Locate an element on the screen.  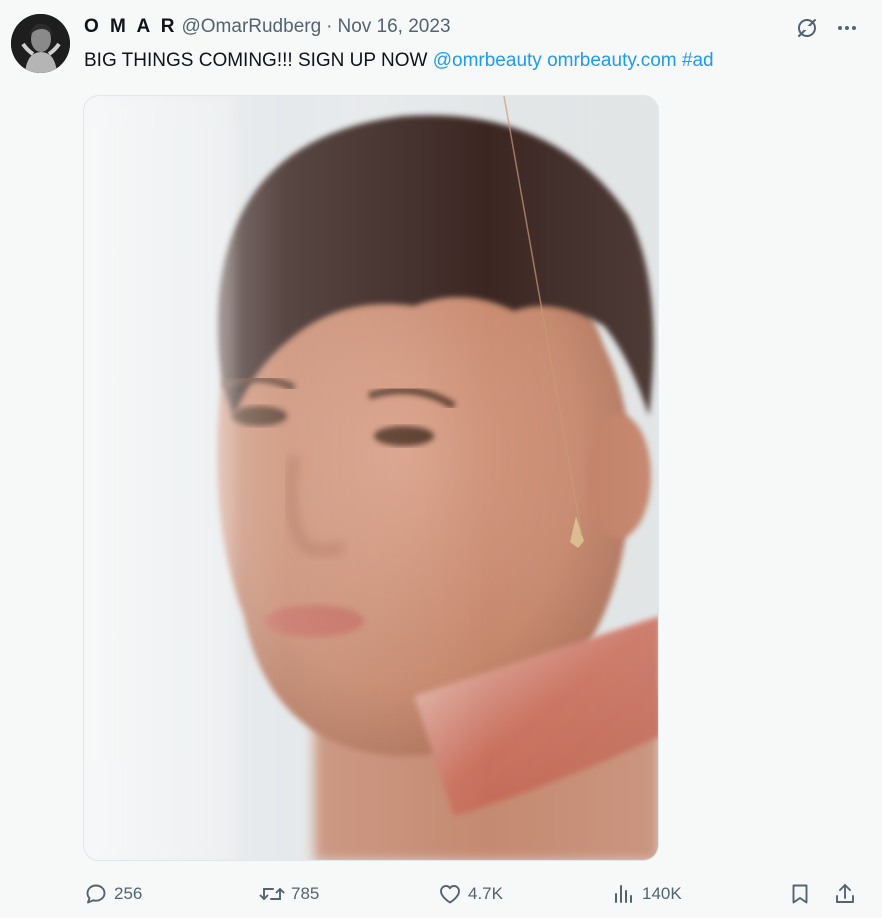
retweet-button: 785 is located at coordinates (289, 894).